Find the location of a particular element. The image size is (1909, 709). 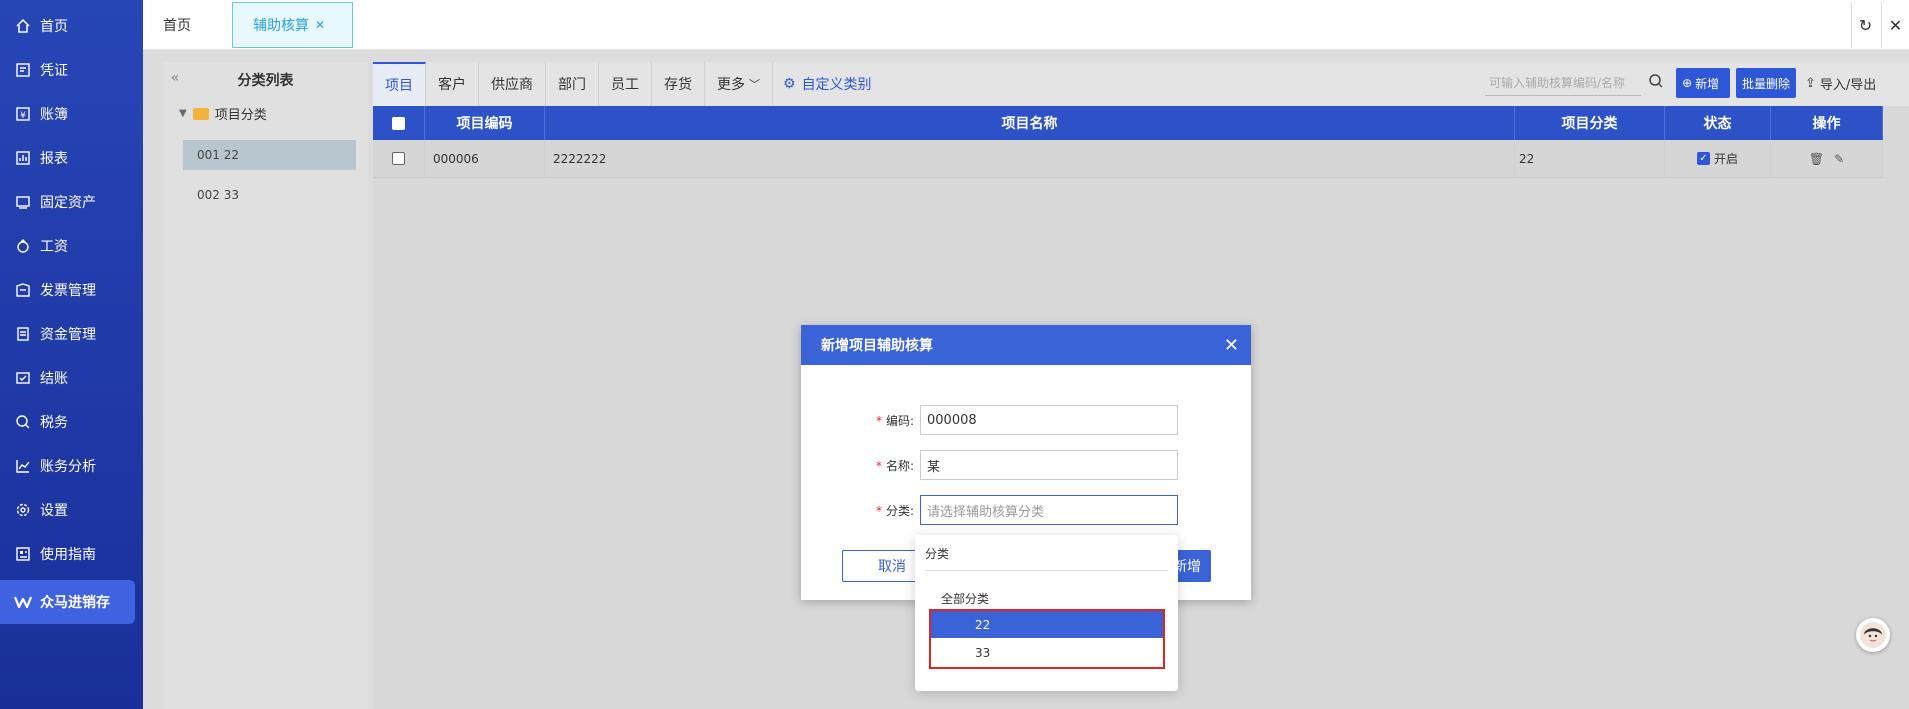

sidebar-item-ledger: ¥ 账簿 is located at coordinates (71, 114).